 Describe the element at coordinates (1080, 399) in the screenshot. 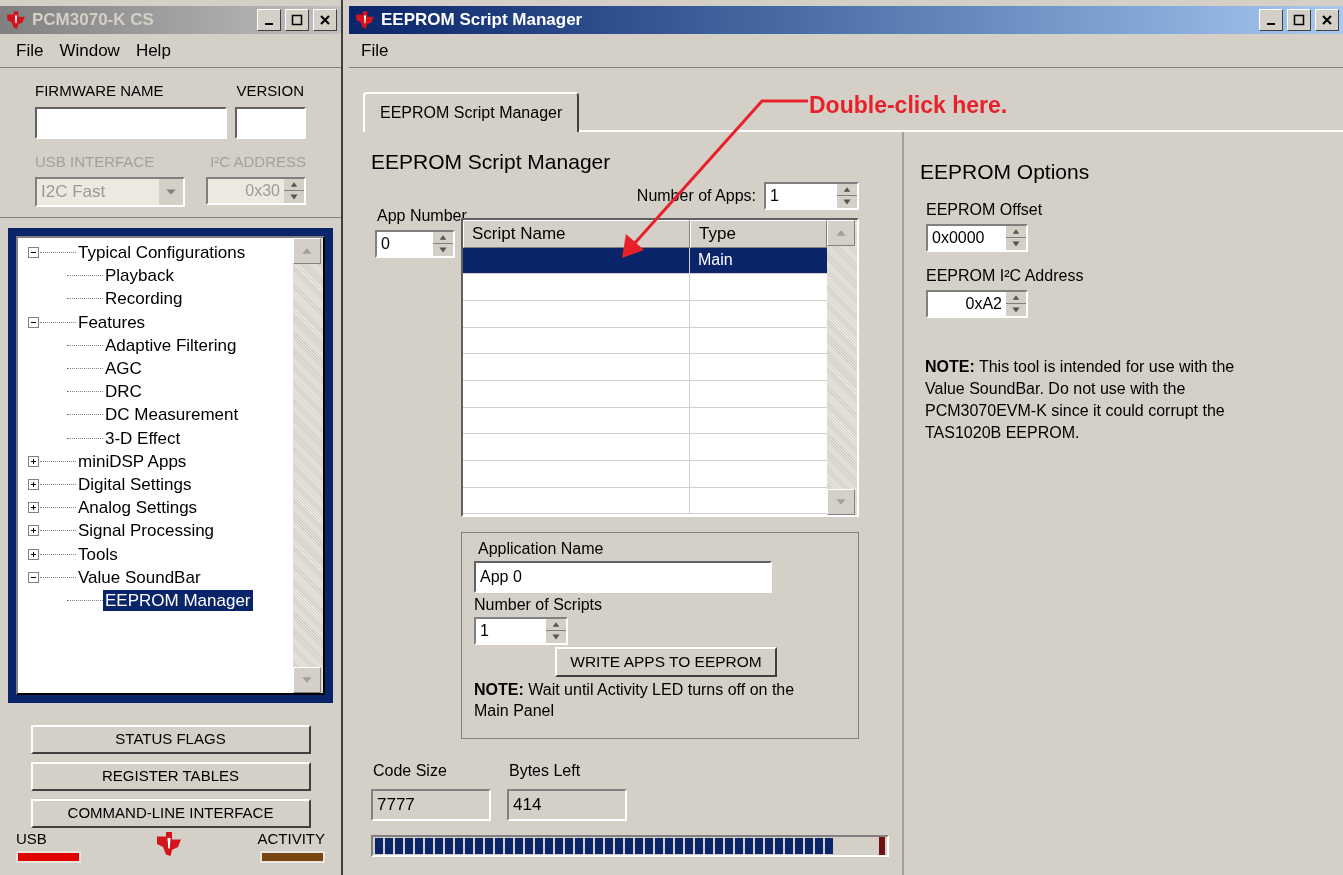

I see `note-text: NOTE: This tool is intended for use with the Value SoundBar. Do not use with the PCM3070EVM-K since it could corrupt the TAS1020B EEPROM.` at that location.